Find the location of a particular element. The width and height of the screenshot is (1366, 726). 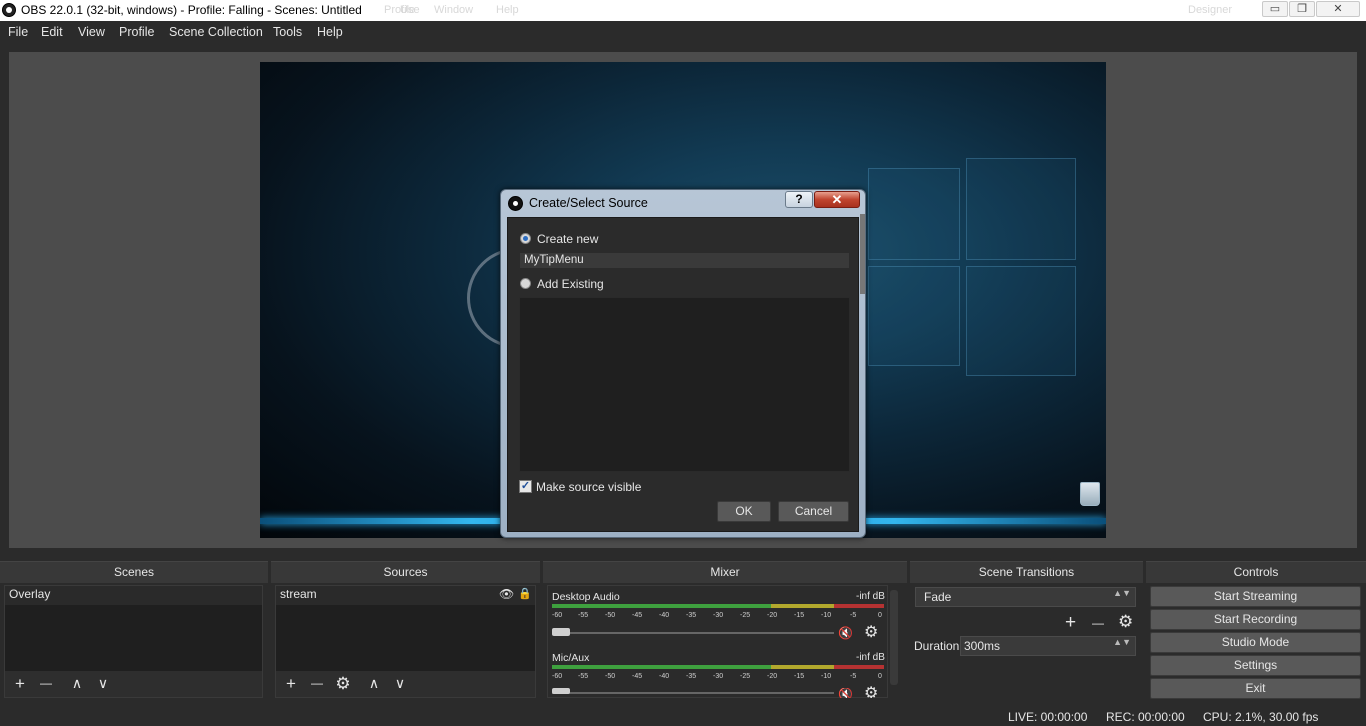

restore-button: ❐ is located at coordinates (1302, 9).